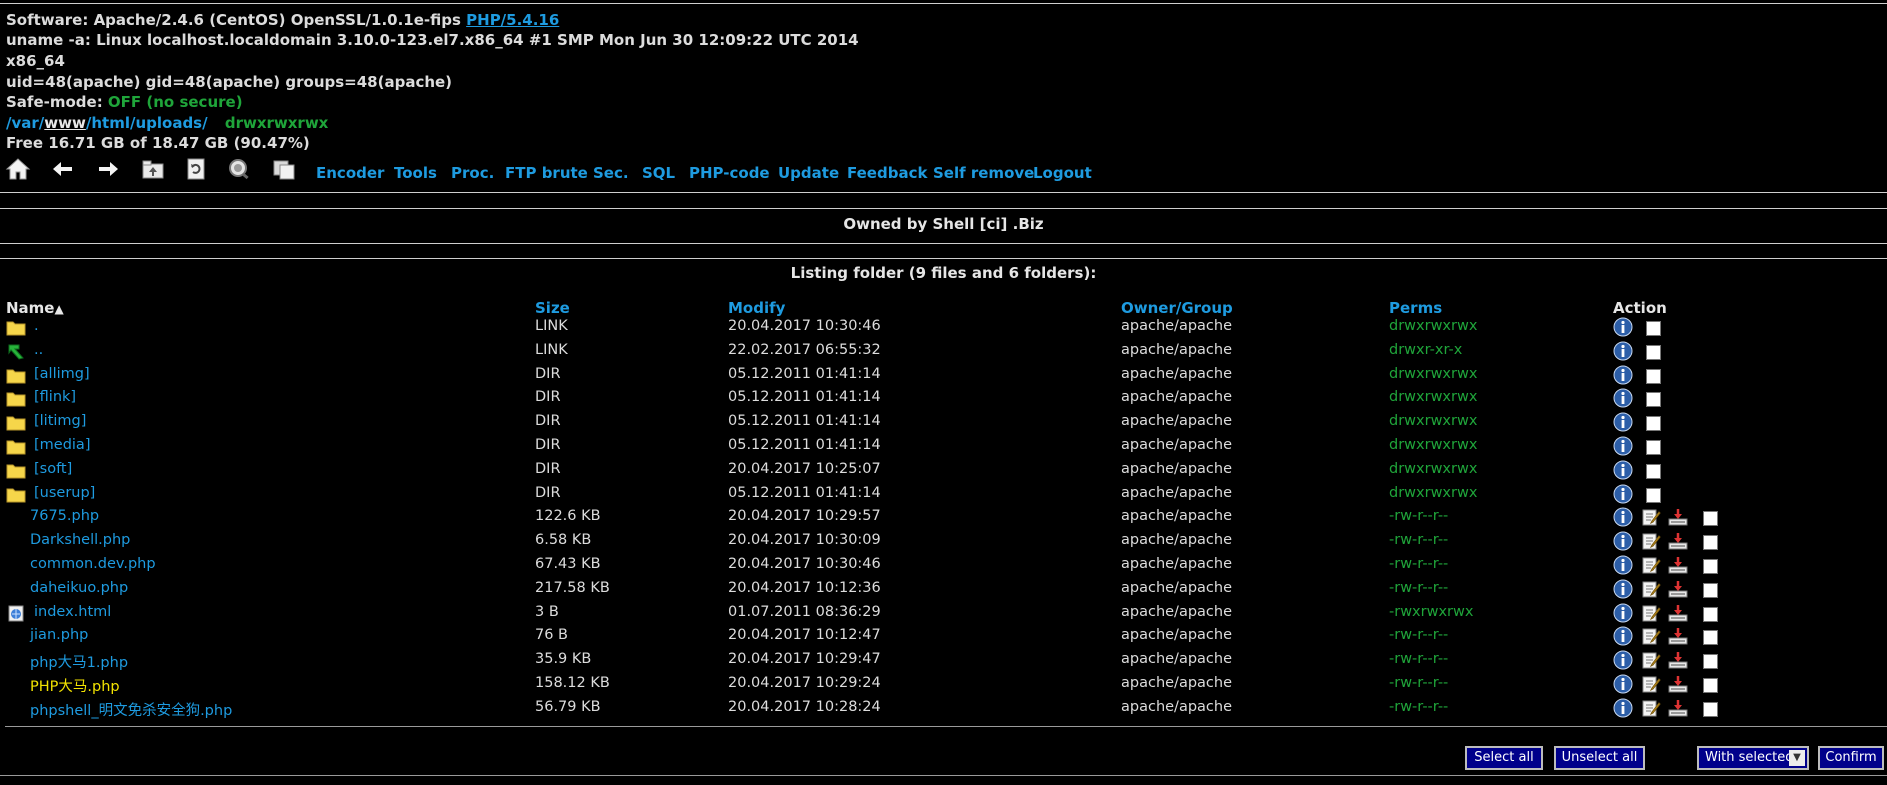  Describe the element at coordinates (983, 173) in the screenshot. I see `menu-self-remove: Self remove` at that location.